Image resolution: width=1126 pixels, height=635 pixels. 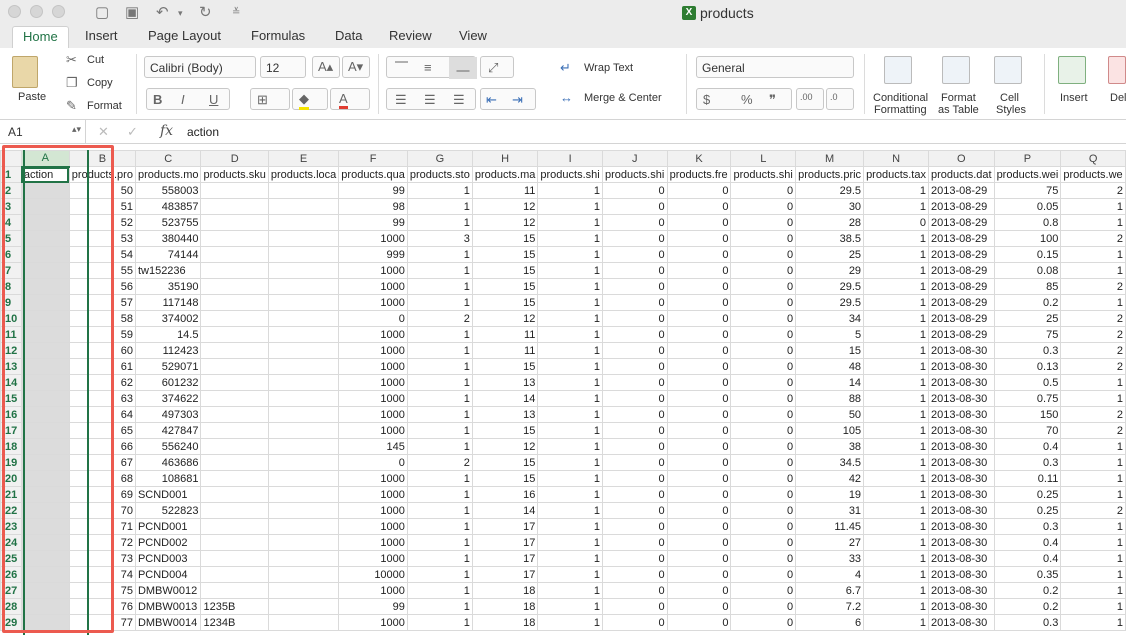 What do you see at coordinates (234, 270) in the screenshot?
I see `cell-d7` at bounding box center [234, 270].